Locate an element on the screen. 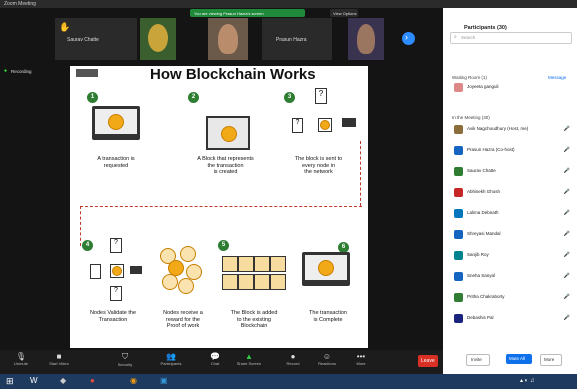  app-icon: ◆ is located at coordinates (63, 380).